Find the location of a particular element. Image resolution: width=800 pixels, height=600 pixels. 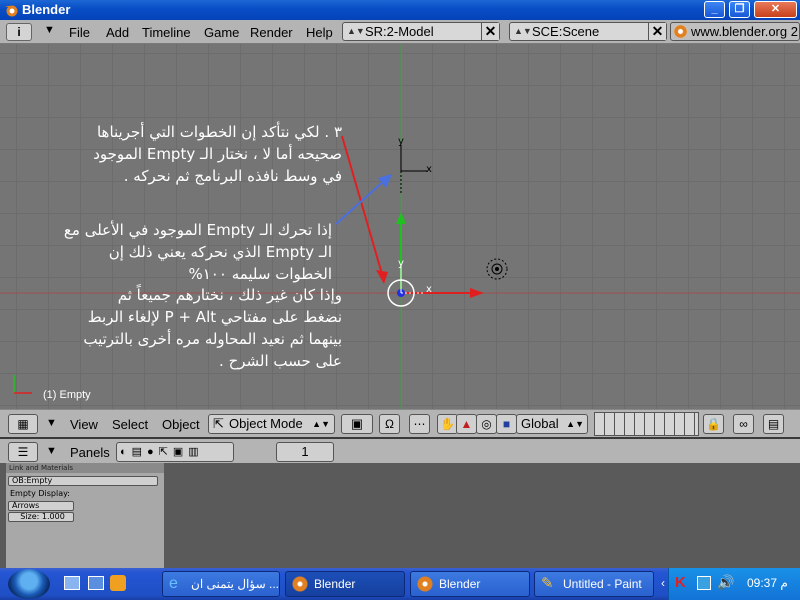

blender-site-link: www.blender.org 2 is located at coordinates (735, 31).